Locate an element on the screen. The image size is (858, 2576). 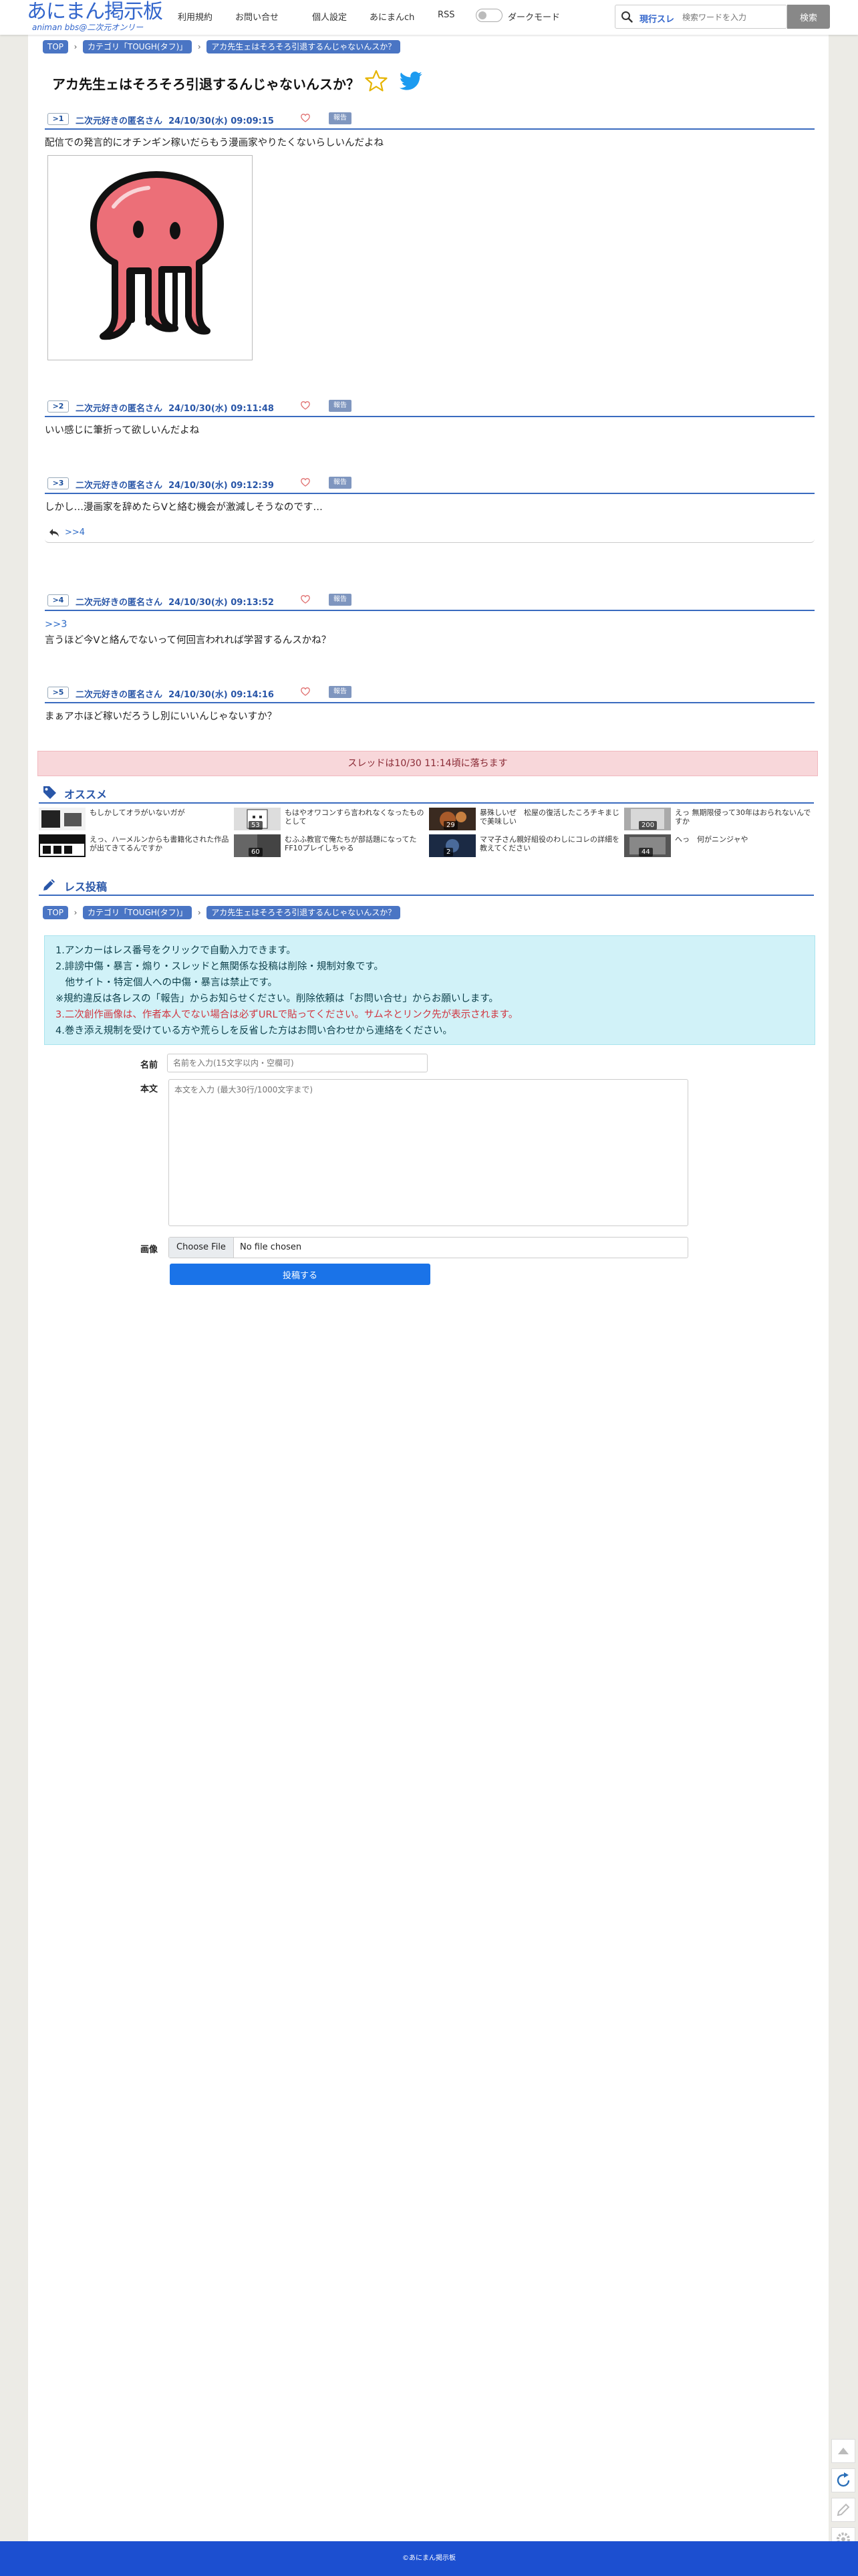
reply-link: >>4 is located at coordinates (75, 533).